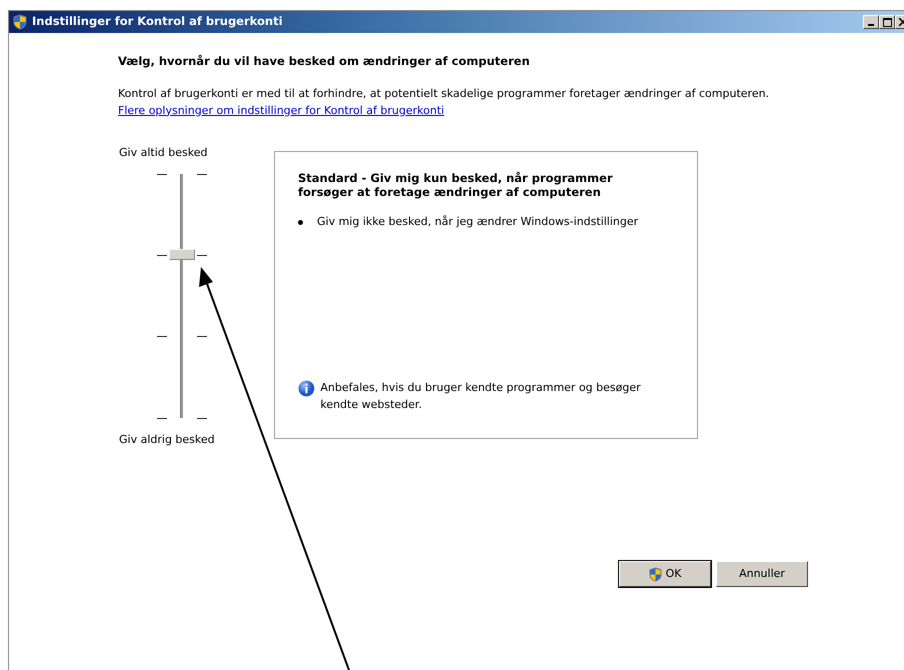 Image resolution: width=904 pixels, height=670 pixels. What do you see at coordinates (762, 574) in the screenshot?
I see `dialog-button: Annuller` at bounding box center [762, 574].